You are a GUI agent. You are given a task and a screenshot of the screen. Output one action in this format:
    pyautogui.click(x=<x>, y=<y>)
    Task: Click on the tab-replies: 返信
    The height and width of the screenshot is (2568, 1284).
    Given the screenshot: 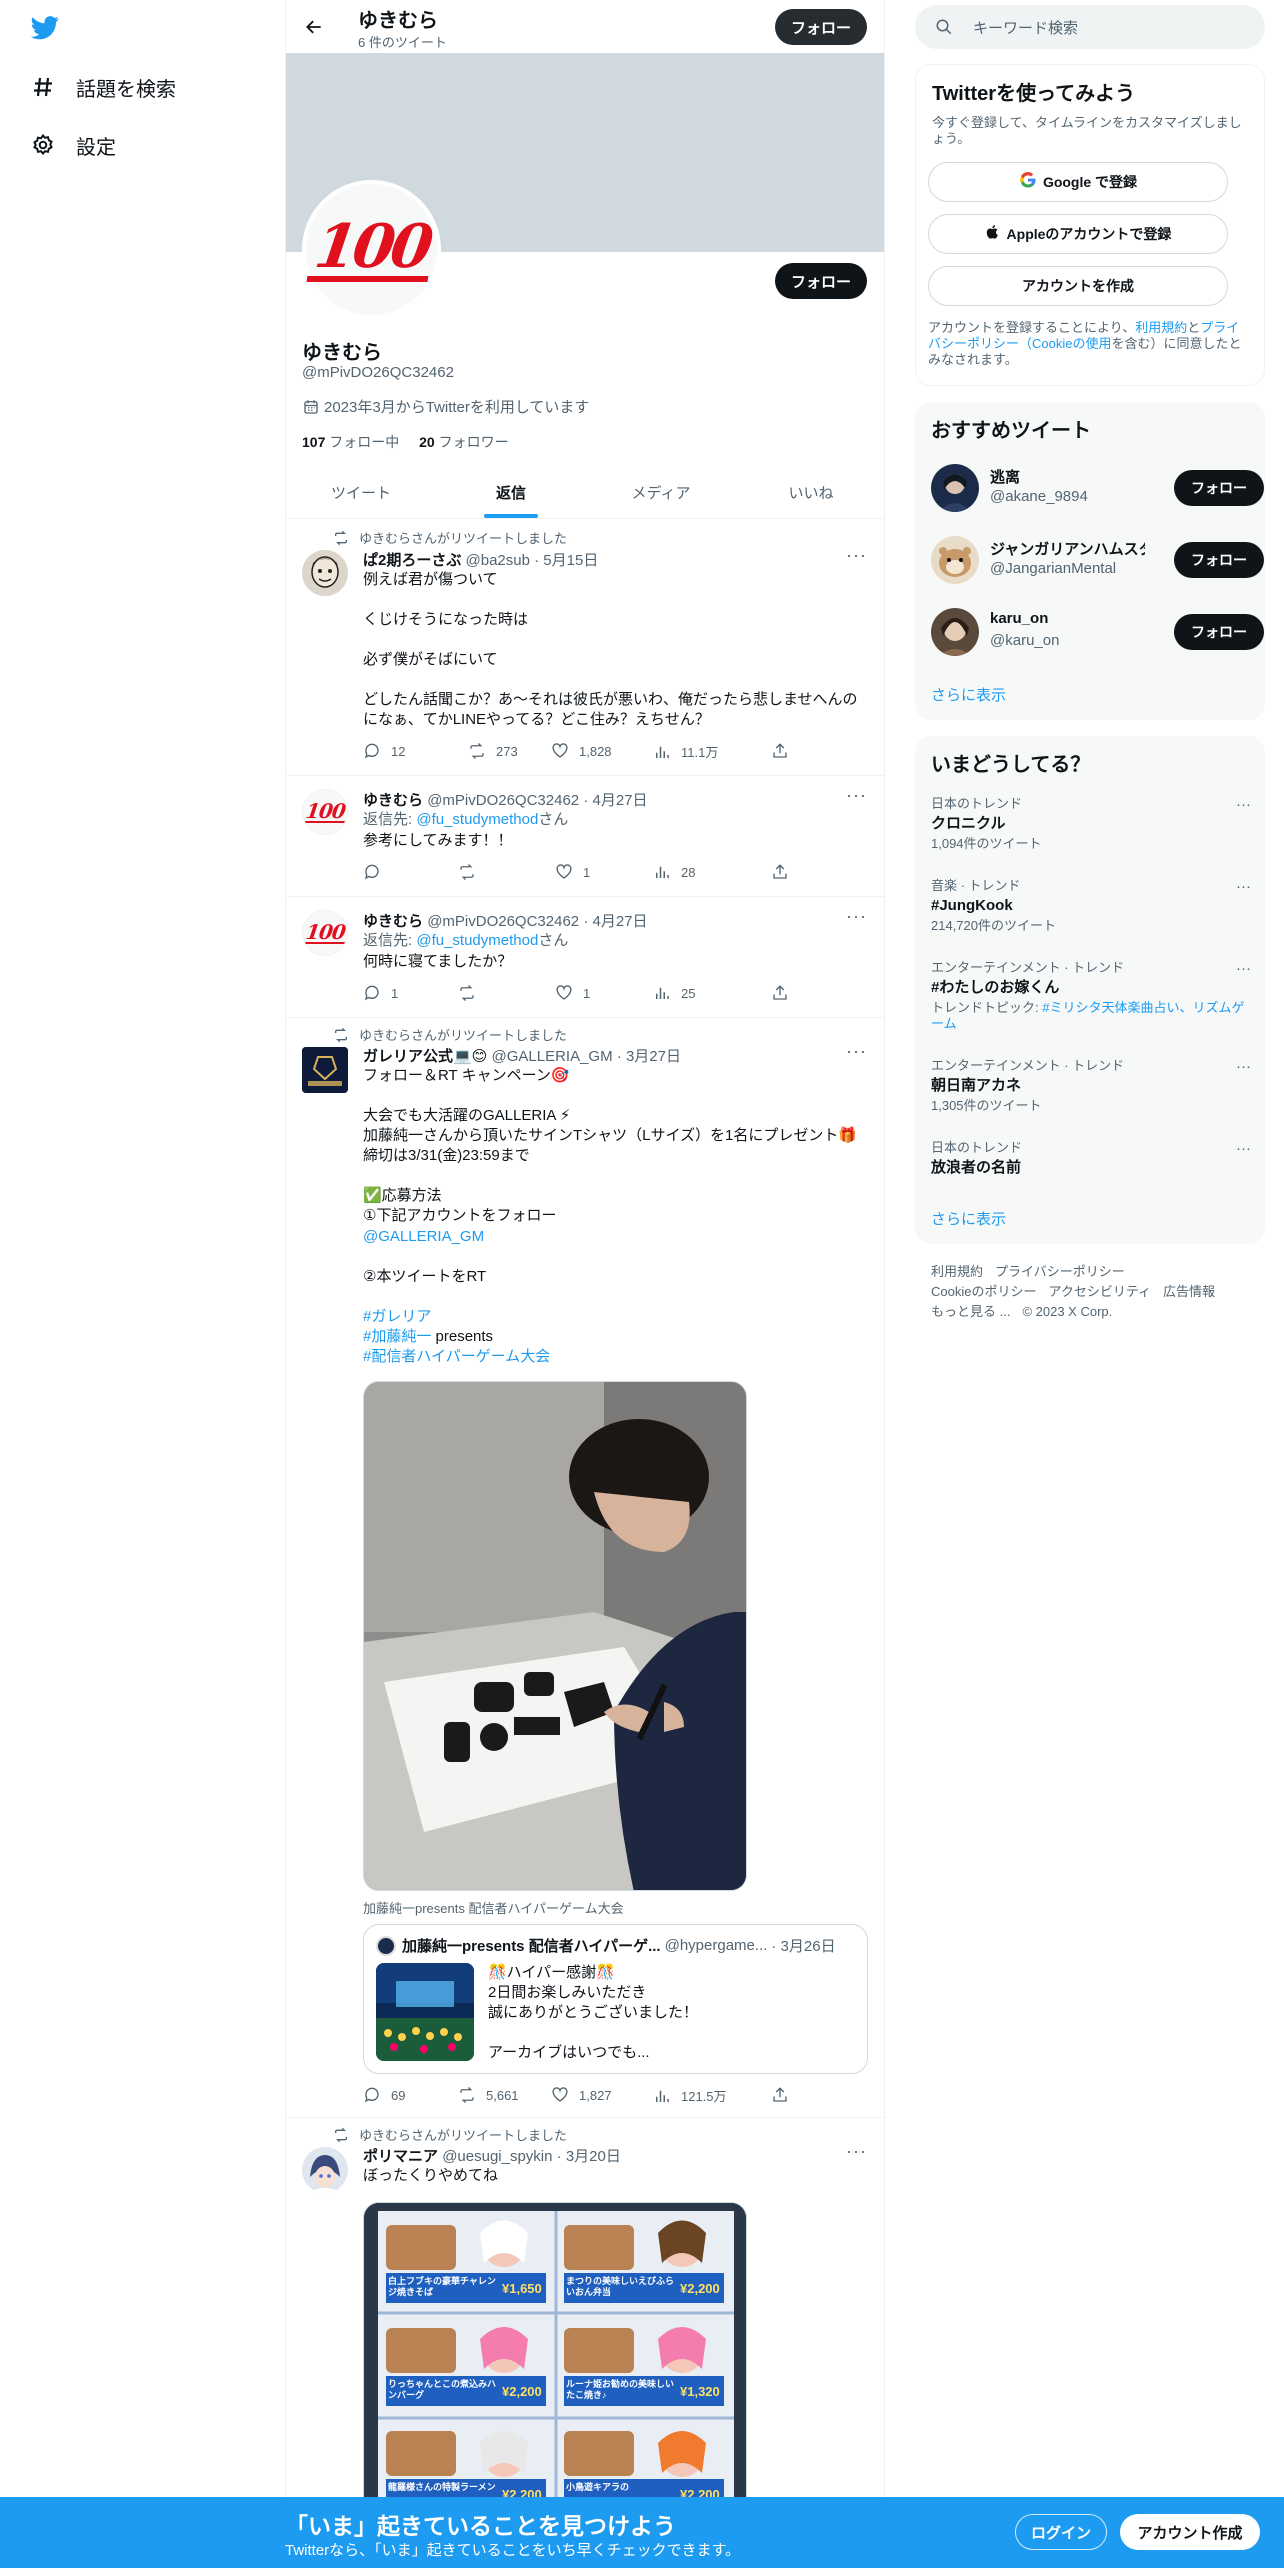 What is the action you would take?
    pyautogui.click(x=511, y=492)
    